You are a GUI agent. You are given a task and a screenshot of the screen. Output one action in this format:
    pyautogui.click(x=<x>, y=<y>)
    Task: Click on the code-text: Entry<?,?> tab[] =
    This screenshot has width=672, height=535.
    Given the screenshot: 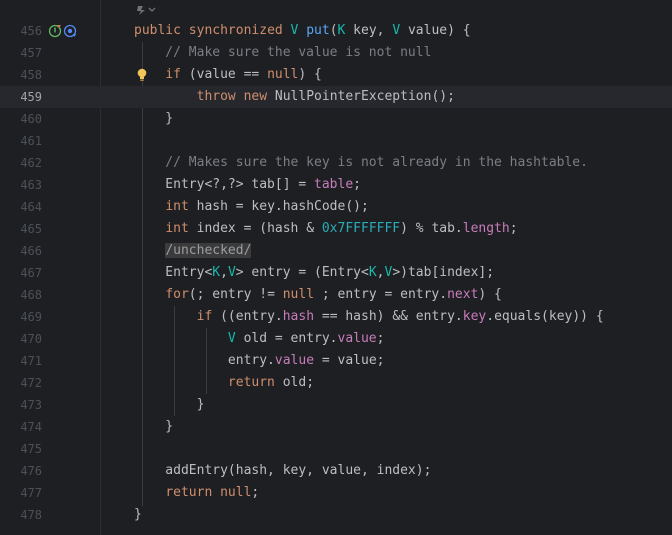 What is the action you would take?
    pyautogui.click(x=224, y=184)
    